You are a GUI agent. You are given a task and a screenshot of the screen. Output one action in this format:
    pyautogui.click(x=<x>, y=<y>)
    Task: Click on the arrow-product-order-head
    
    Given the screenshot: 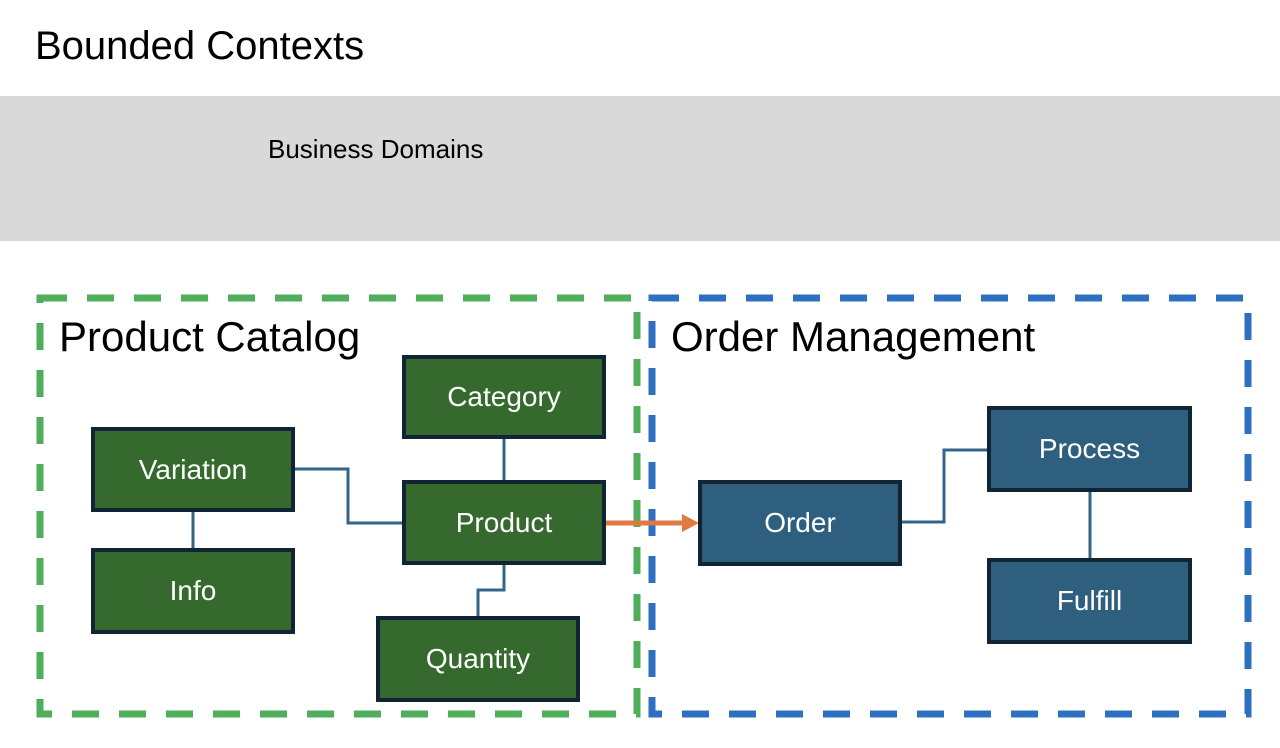 What is the action you would take?
    pyautogui.click(x=690, y=523)
    